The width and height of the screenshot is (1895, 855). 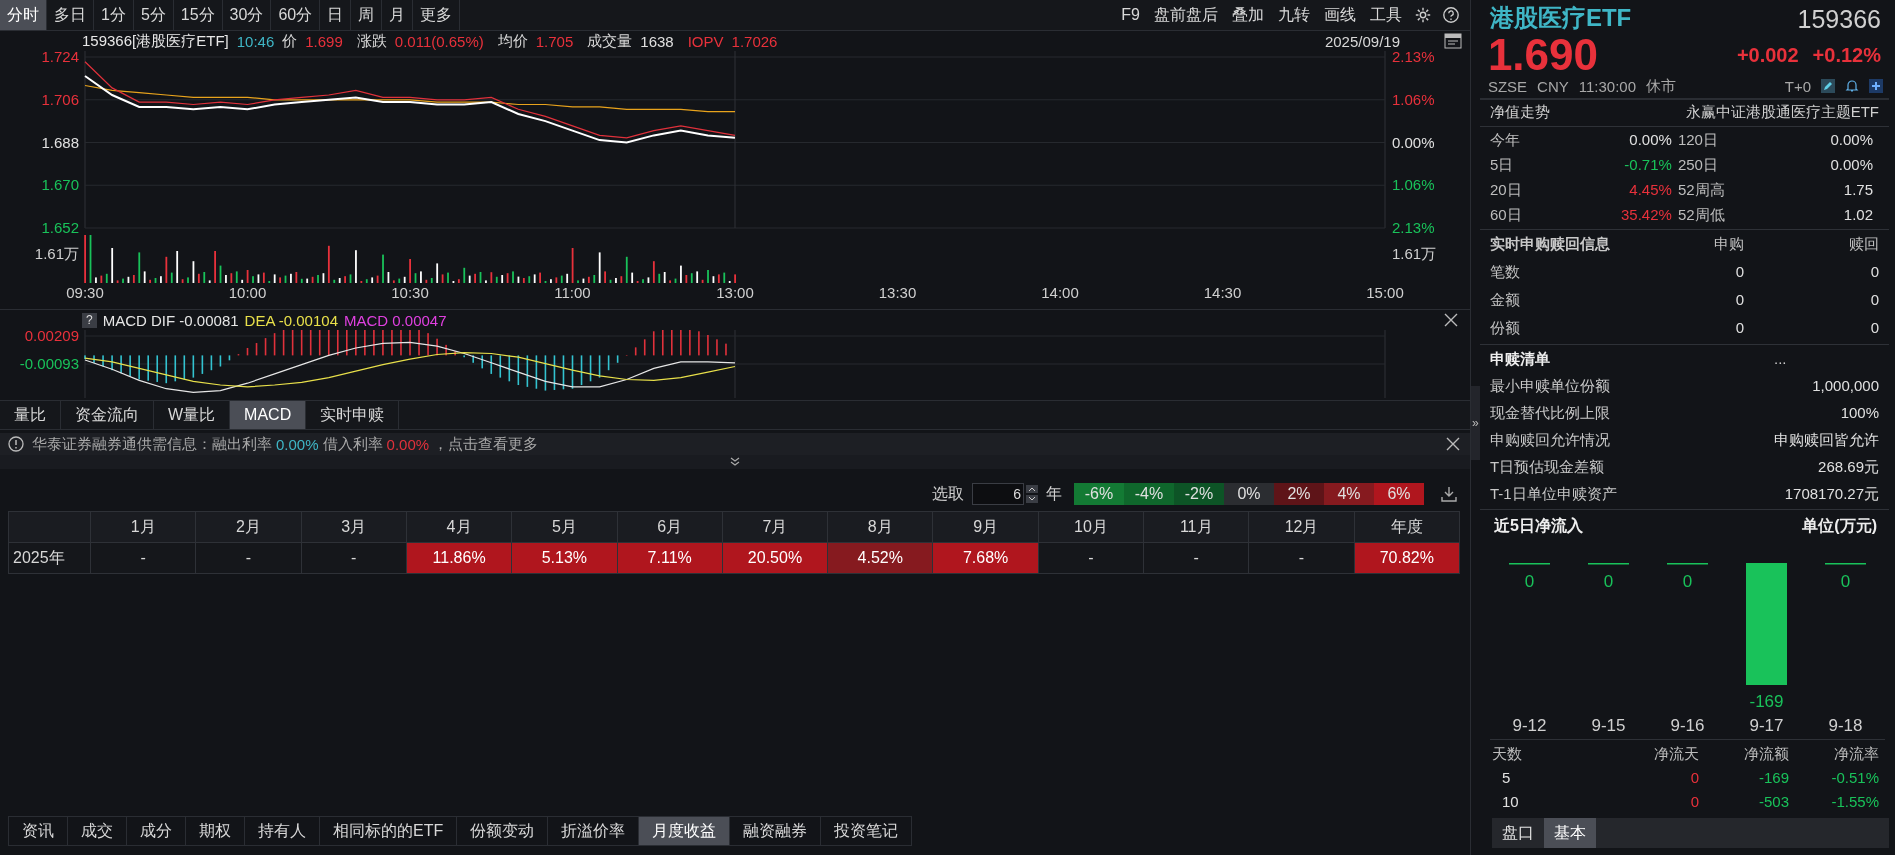 What do you see at coordinates (867, 831) in the screenshot?
I see `bottom-tab: 投资笔记` at bounding box center [867, 831].